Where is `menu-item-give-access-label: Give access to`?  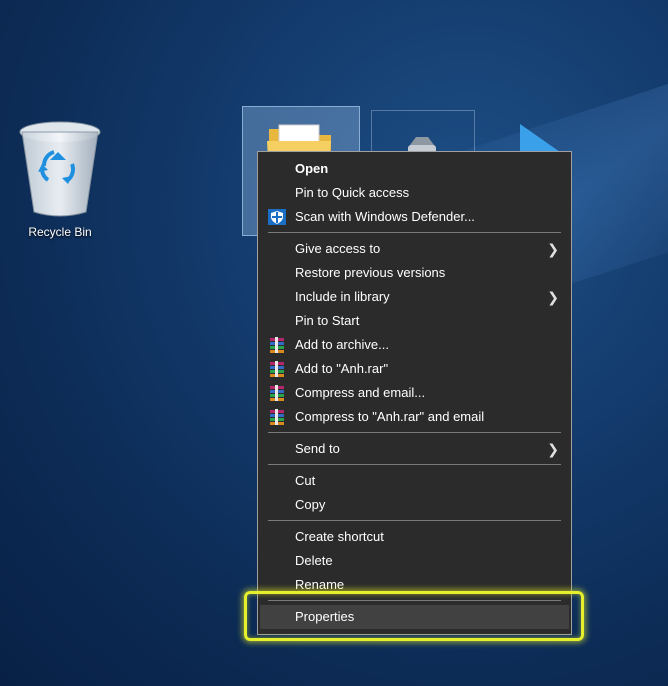
menu-item-give-access-label: Give access to is located at coordinates (338, 248).